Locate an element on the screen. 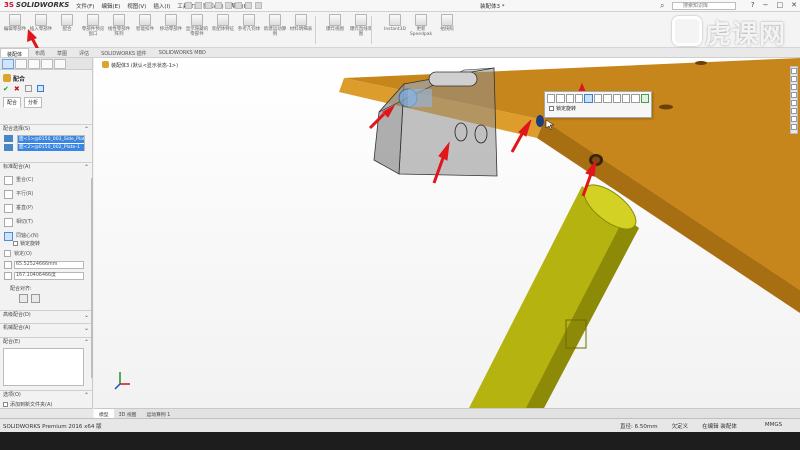  search-input: 搜索知识库 is located at coordinates (704, 6).